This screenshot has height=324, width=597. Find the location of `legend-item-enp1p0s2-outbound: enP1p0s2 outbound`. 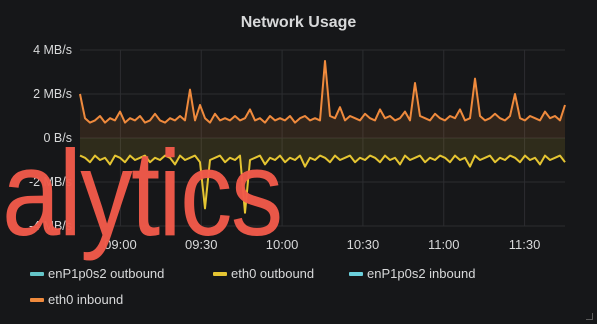

legend-item-enp1p0s2-outbound: enP1p0s2 outbound is located at coordinates (97, 273).